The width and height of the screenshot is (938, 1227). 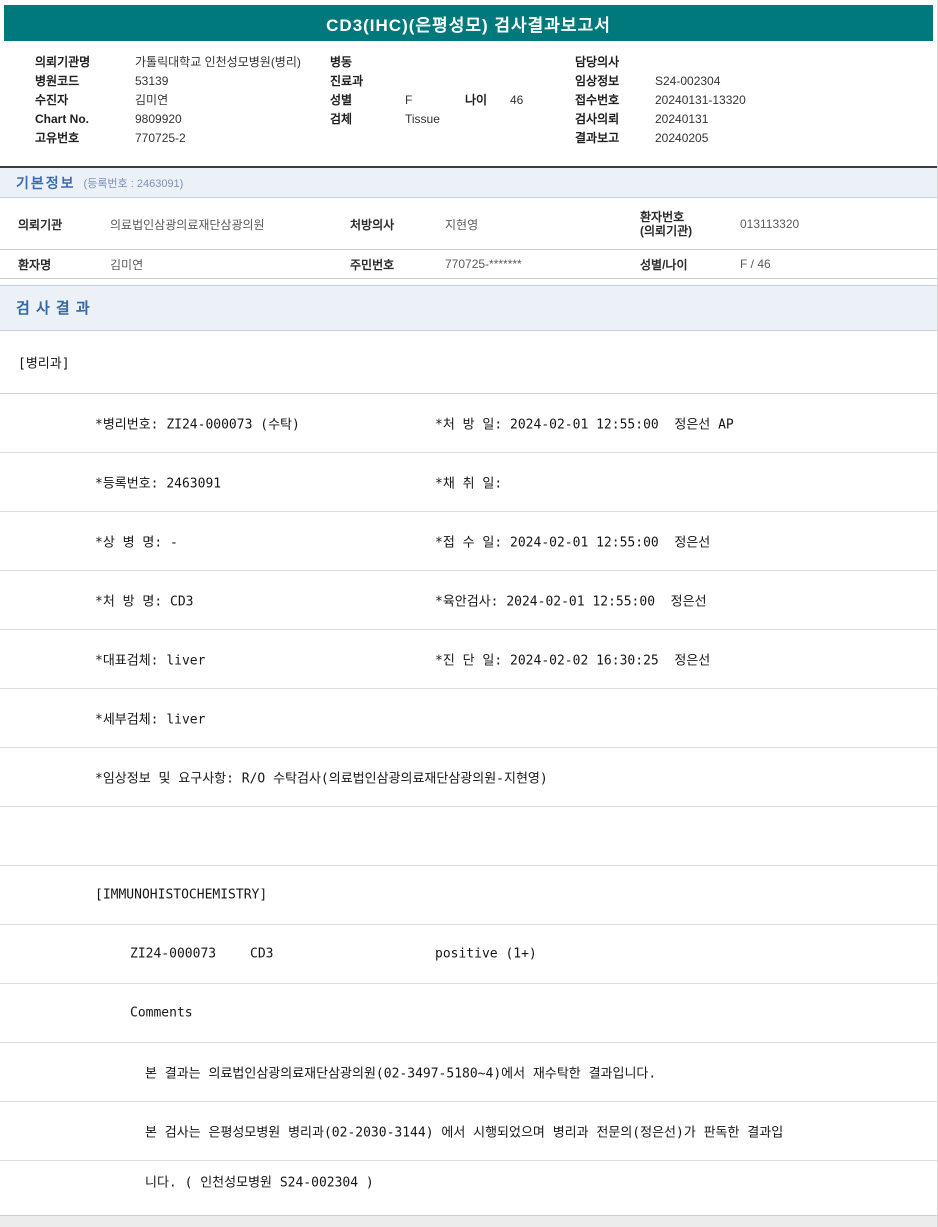 I want to click on detail-right: *처 방 일: 2024-02-01 12:55:00 정은선 AP, so click(x=584, y=425).